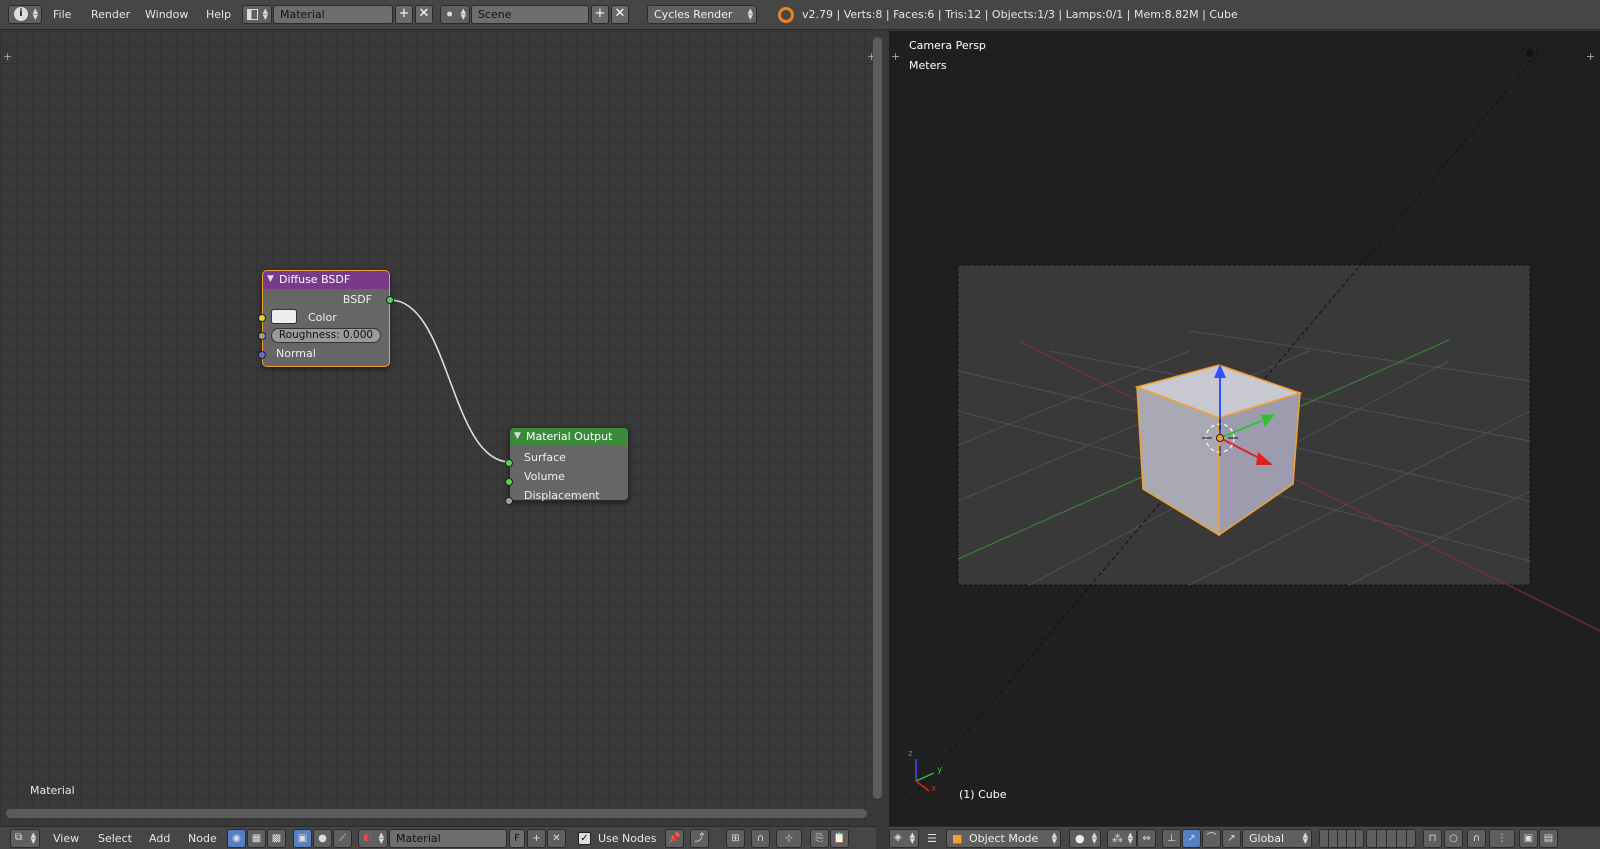  Describe the element at coordinates (322, 317) in the screenshot. I see `color-label: Color` at that location.